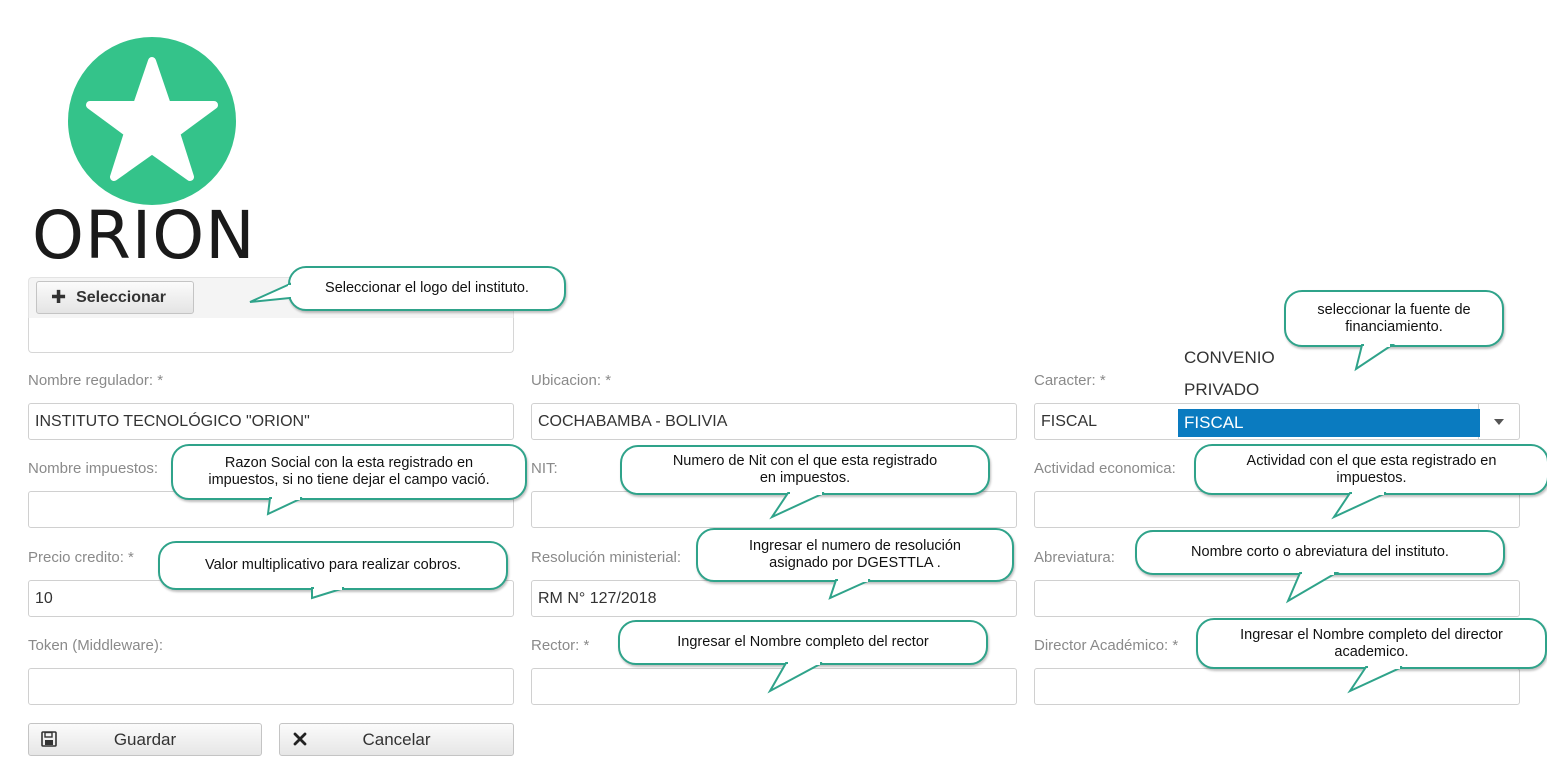 The height and width of the screenshot is (769, 1547). What do you see at coordinates (300, 739) in the screenshot?
I see `close-icon` at bounding box center [300, 739].